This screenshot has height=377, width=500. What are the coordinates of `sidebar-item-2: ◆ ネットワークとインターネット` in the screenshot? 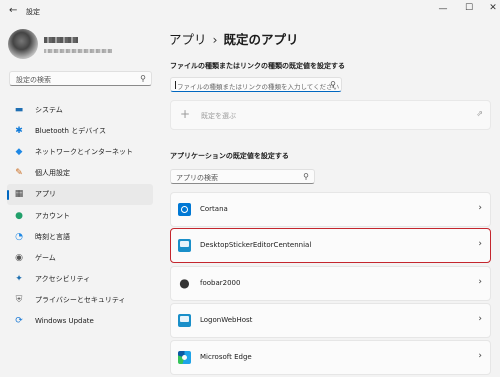 It's located at (80, 151).